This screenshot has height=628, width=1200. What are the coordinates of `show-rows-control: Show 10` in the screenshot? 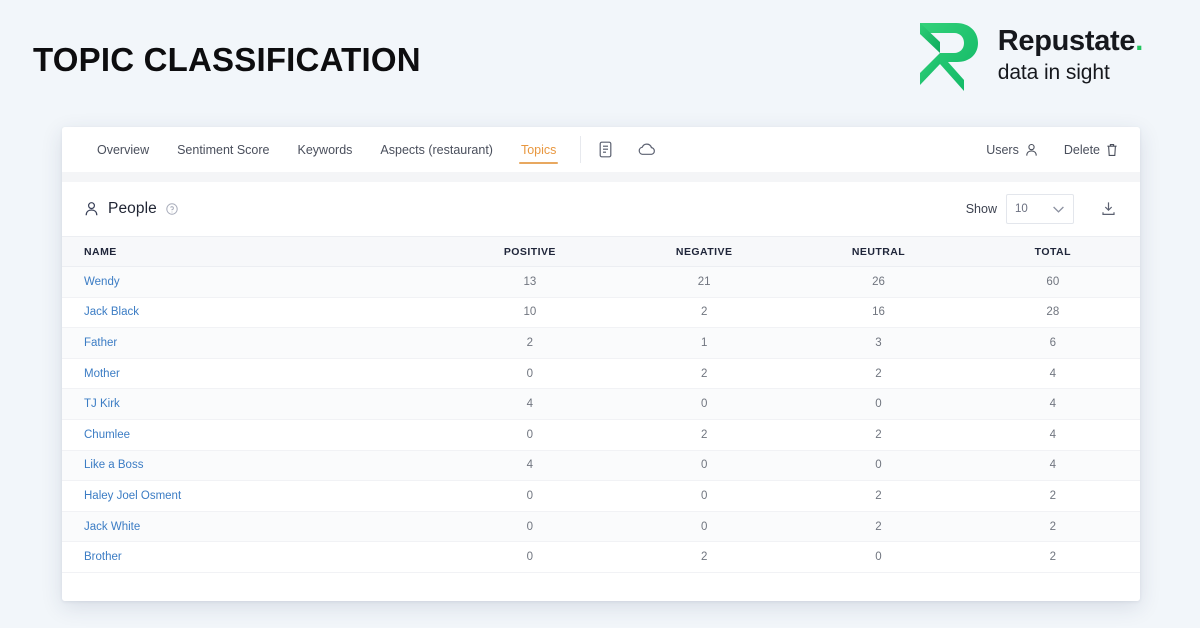 It's located at (1020, 209).